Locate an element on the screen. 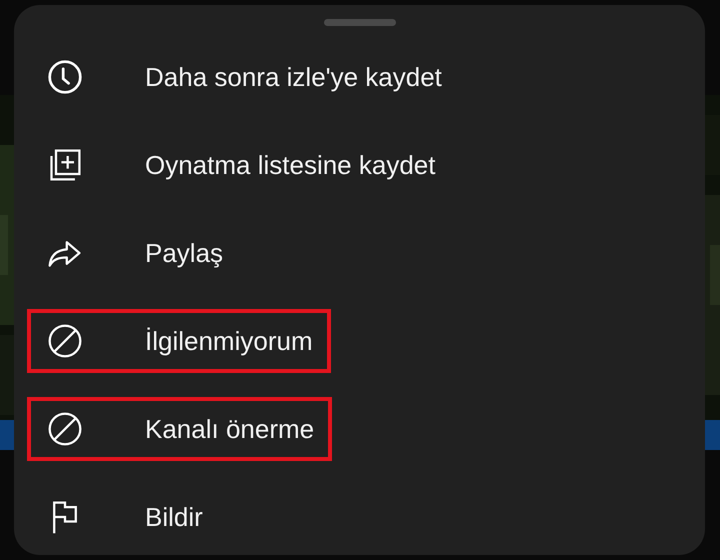  menu-item: İlgilenmiyorum is located at coordinates (179, 341).